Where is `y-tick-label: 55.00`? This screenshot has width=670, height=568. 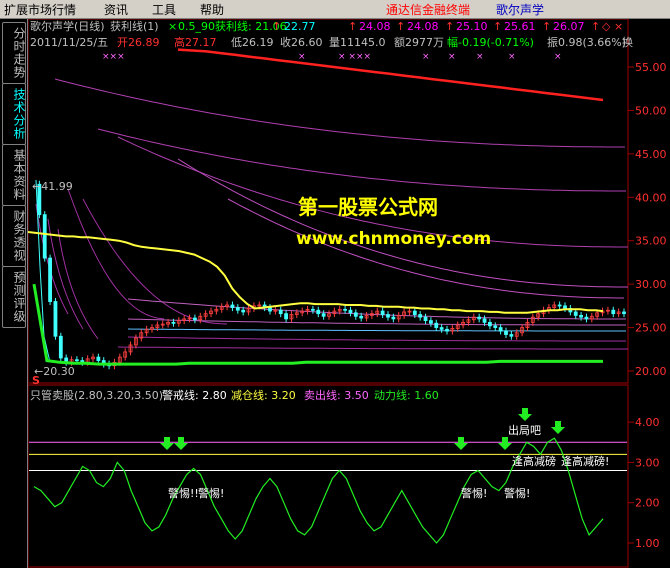 y-tick-label: 55.00 is located at coordinates (651, 67).